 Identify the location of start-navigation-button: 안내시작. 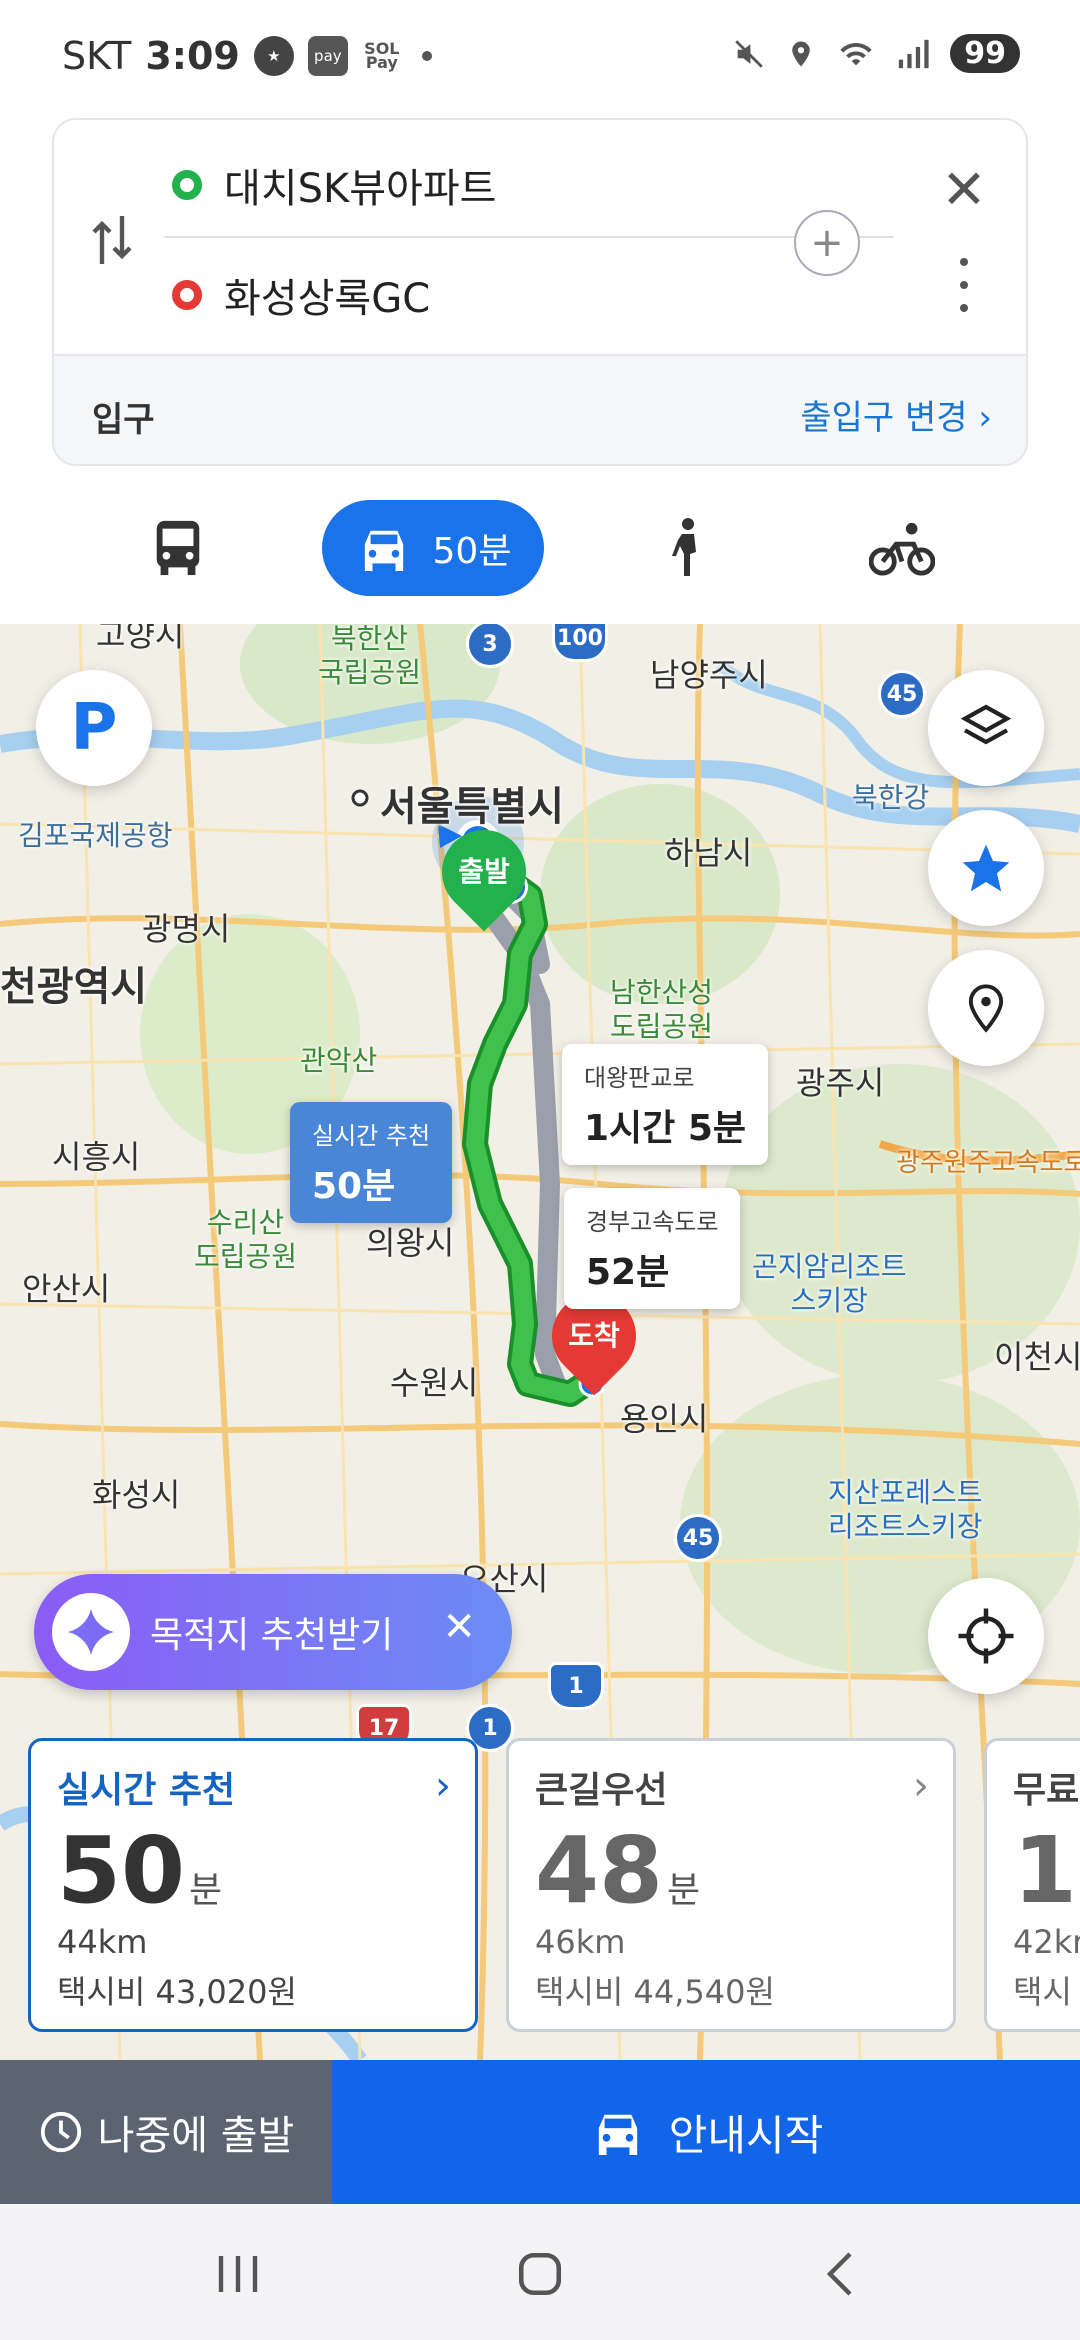
(706, 2132).